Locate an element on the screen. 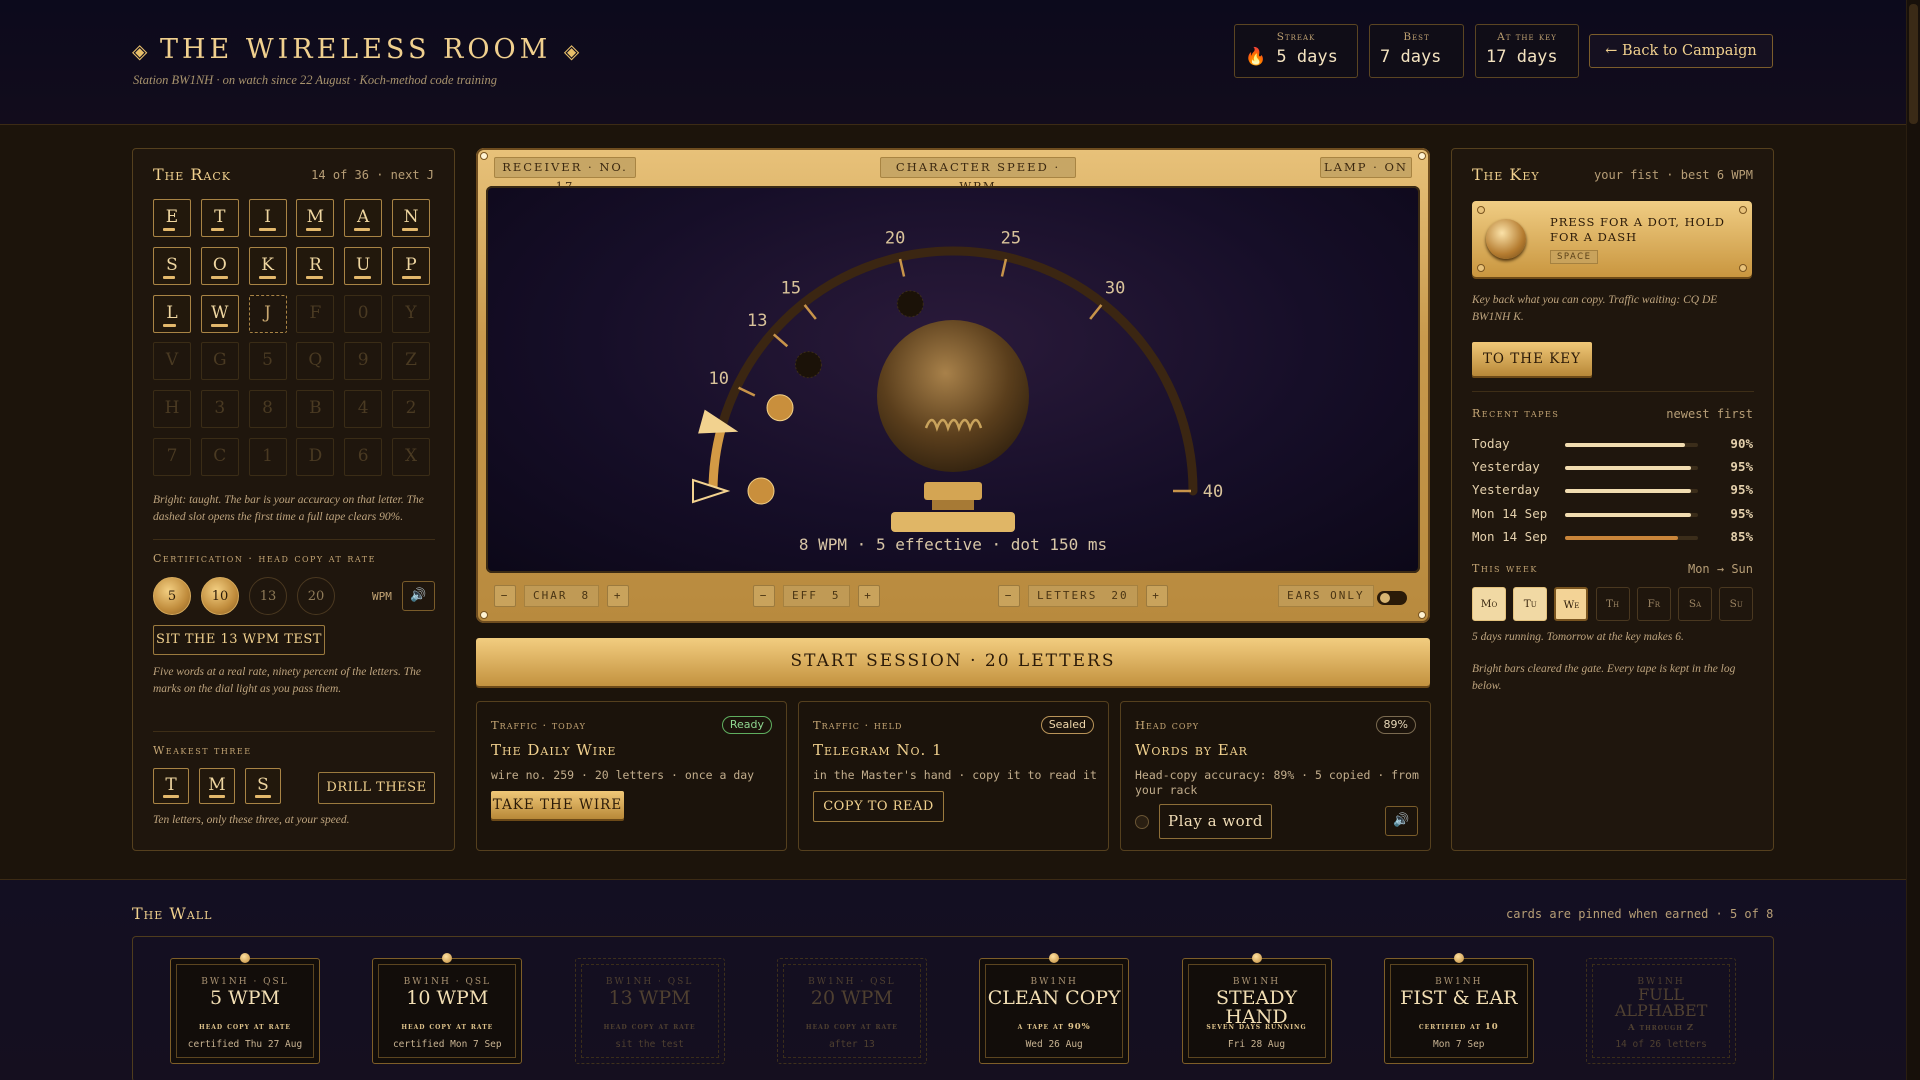  eff-increase-button: + is located at coordinates (868, 596).